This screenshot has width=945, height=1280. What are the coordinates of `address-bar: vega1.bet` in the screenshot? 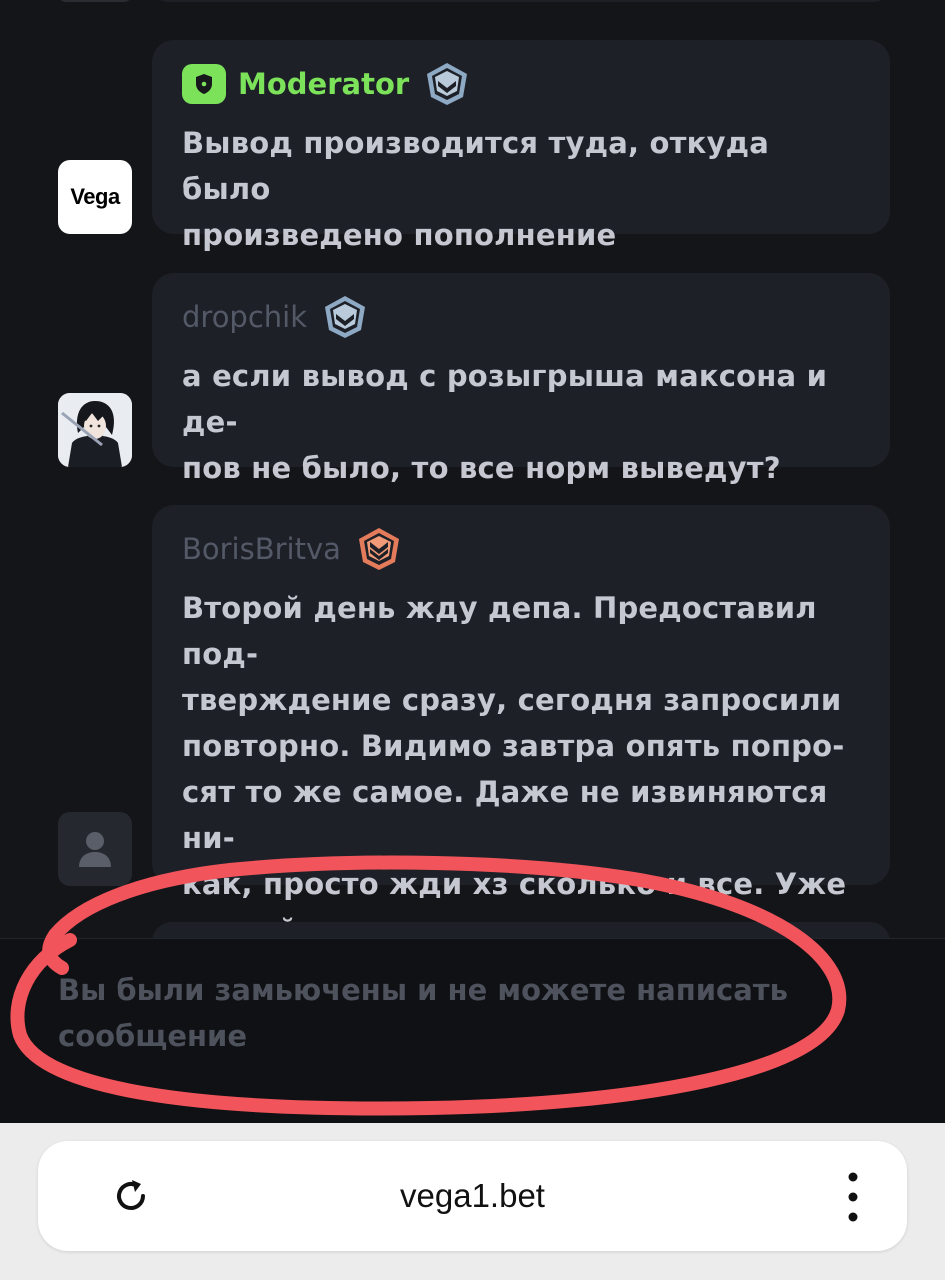 It's located at (472, 1196).